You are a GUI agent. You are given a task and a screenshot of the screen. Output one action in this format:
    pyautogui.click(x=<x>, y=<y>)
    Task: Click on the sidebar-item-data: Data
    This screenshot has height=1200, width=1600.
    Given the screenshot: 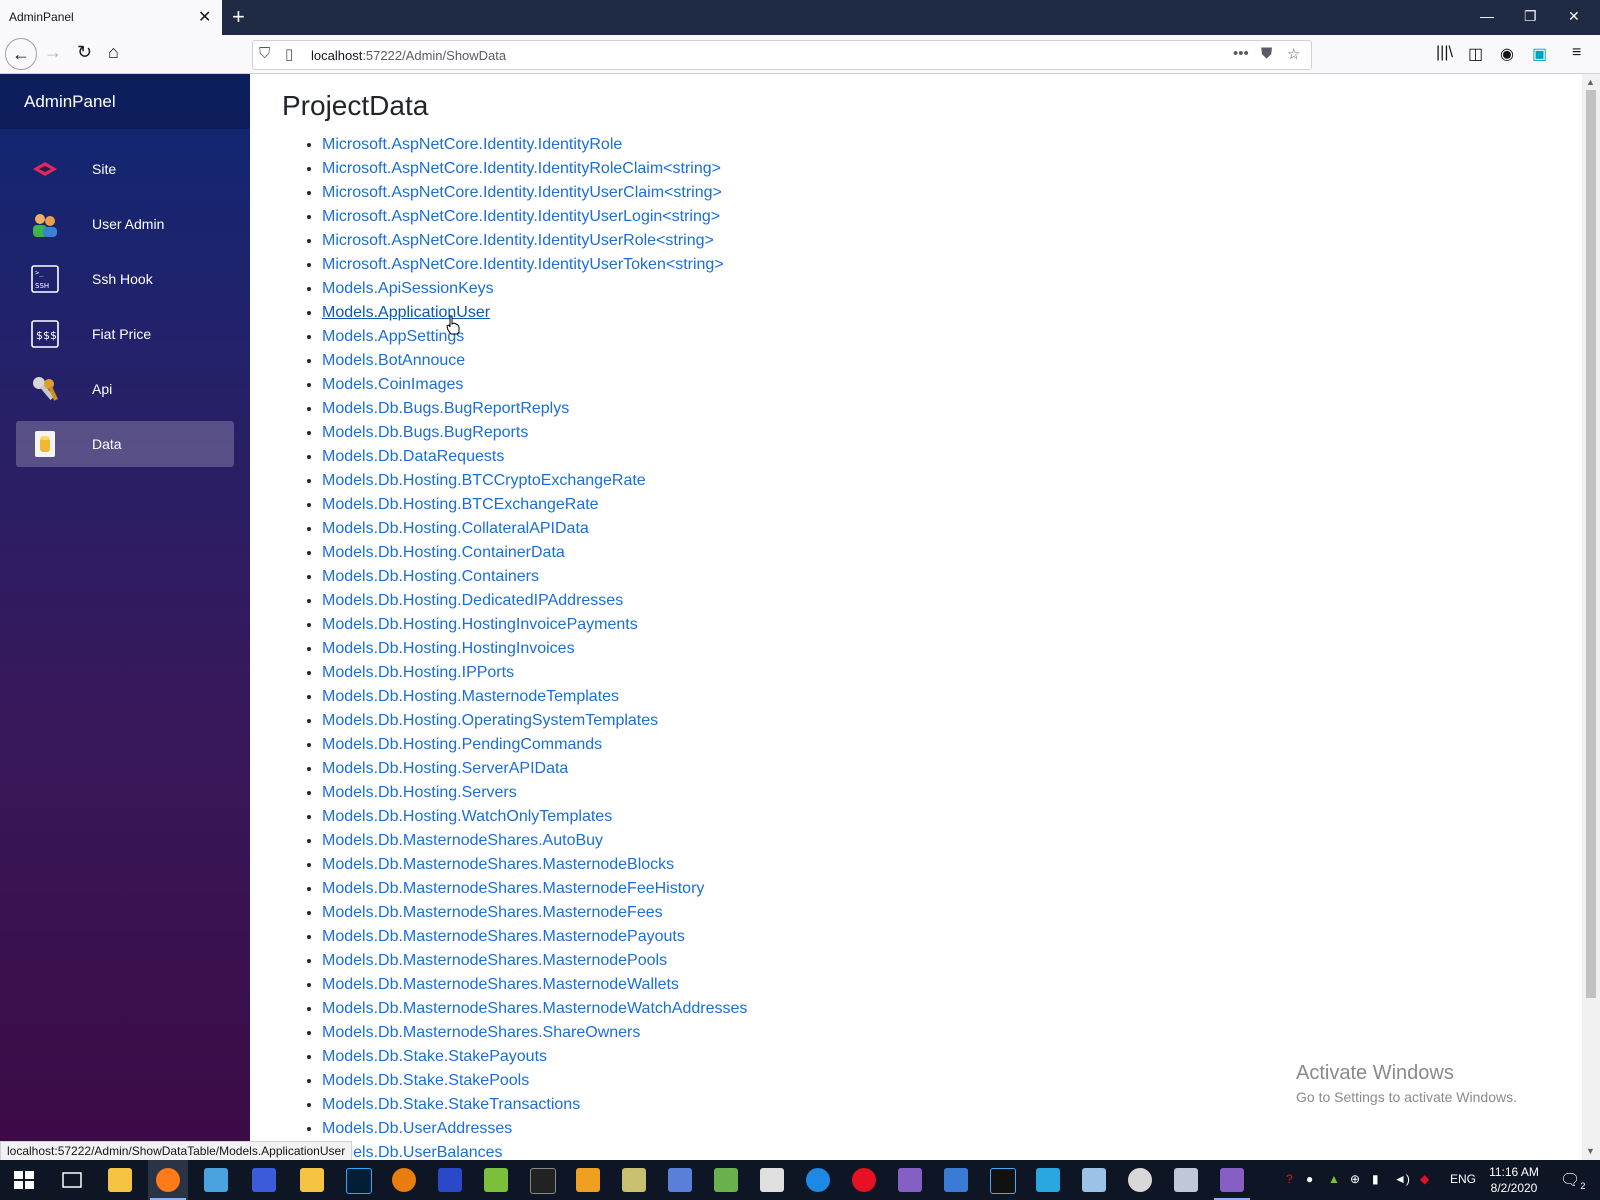 What is the action you would take?
    pyautogui.click(x=125, y=444)
    